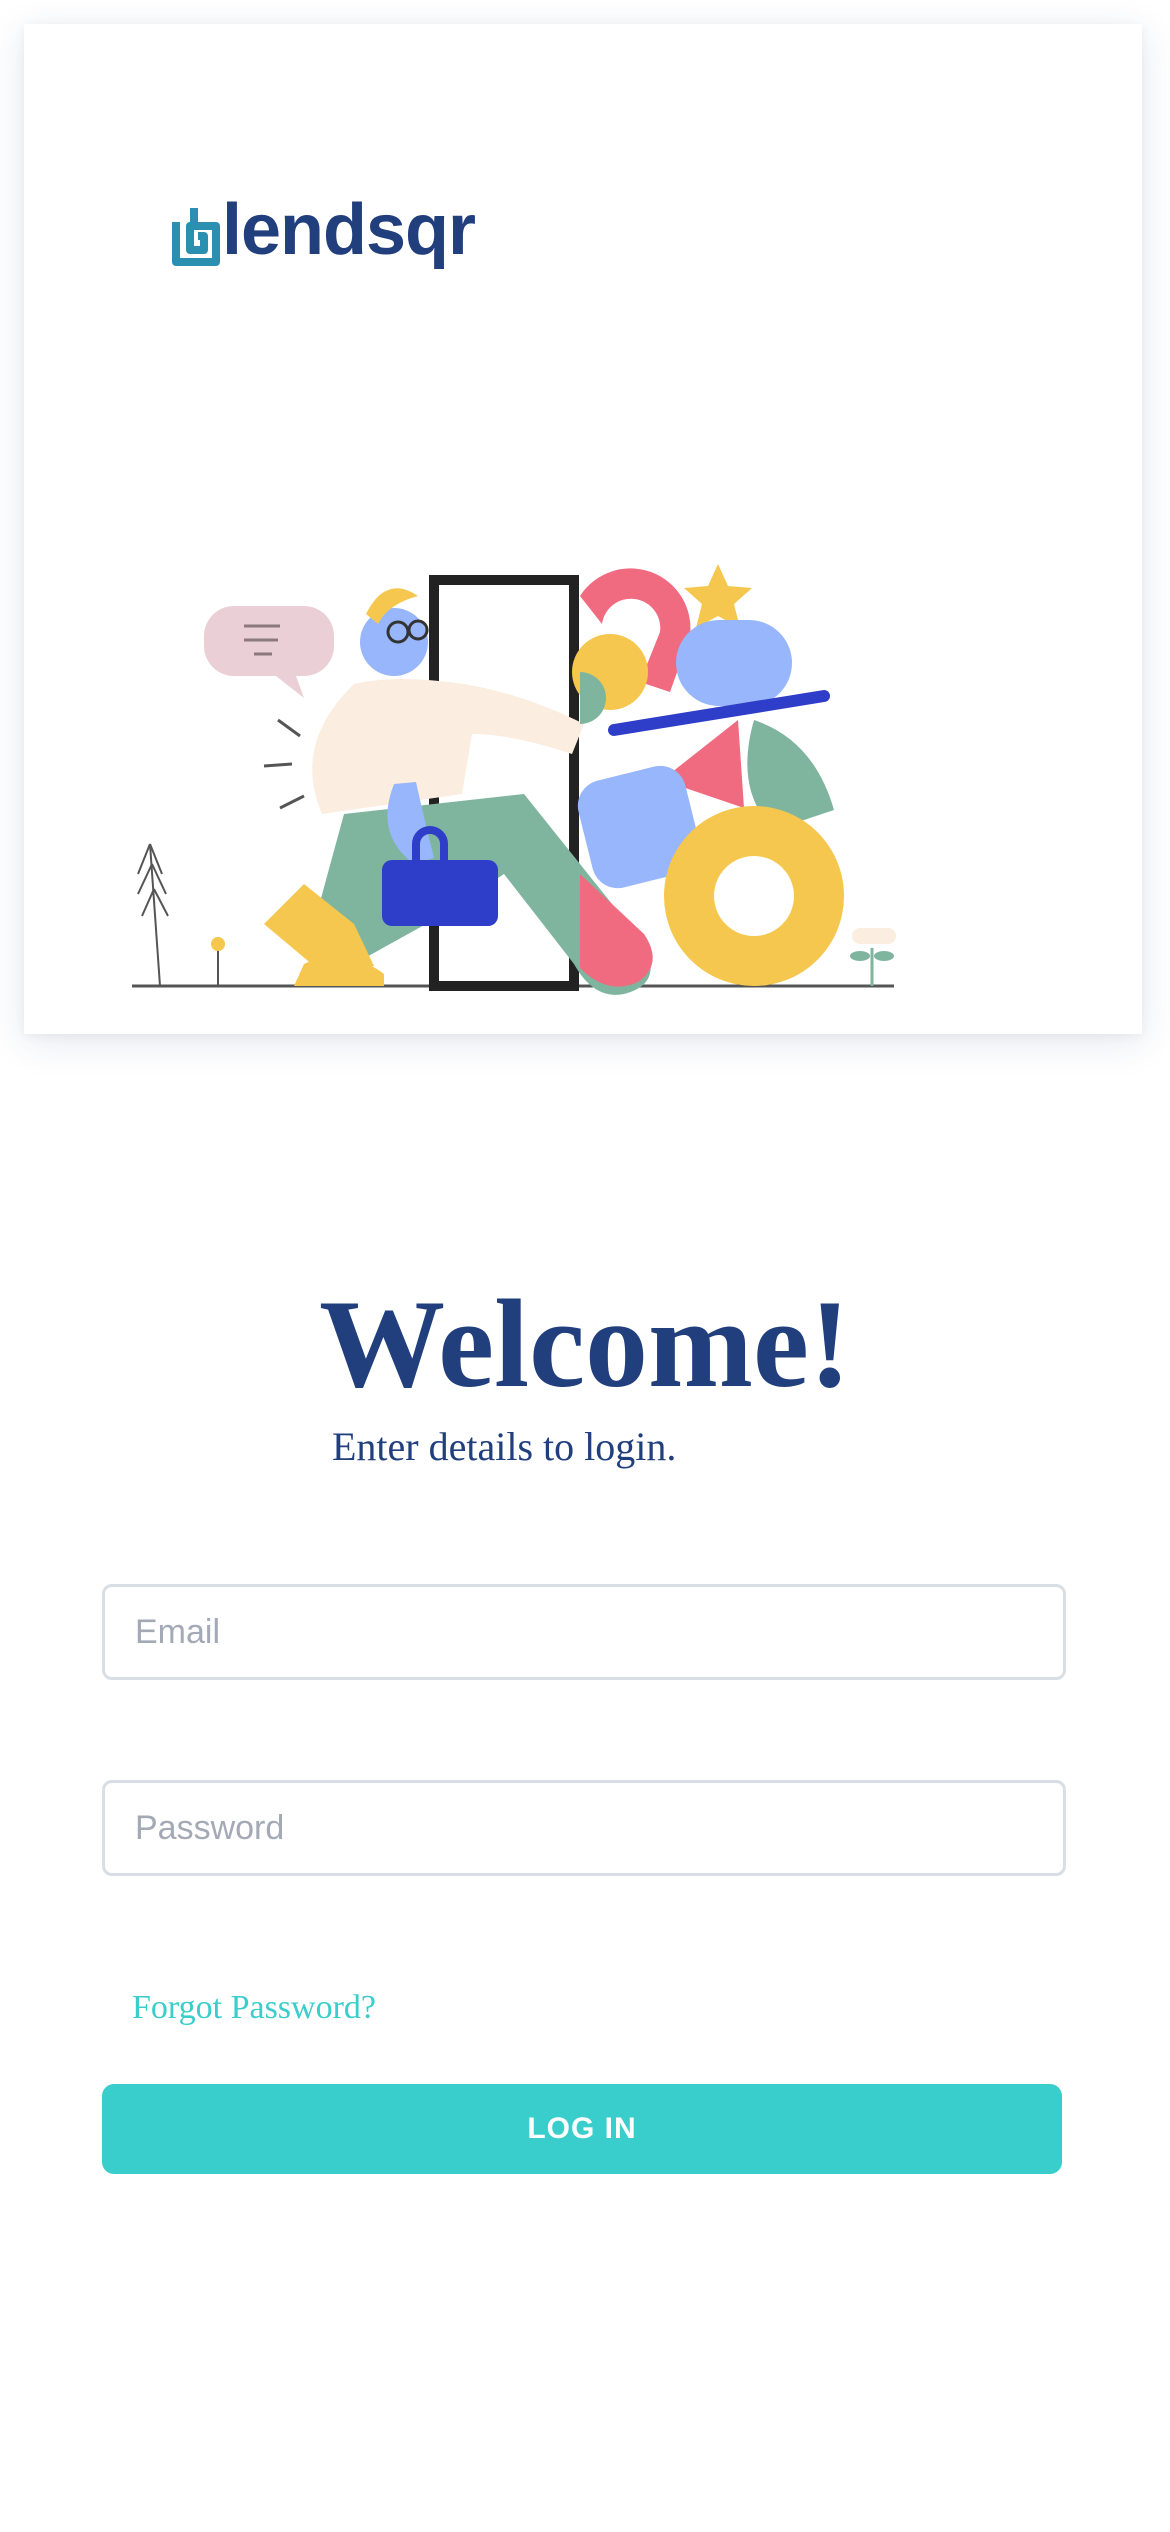  Describe the element at coordinates (254, 2008) in the screenshot. I see `forgot-password-link: Forgot Password?` at that location.